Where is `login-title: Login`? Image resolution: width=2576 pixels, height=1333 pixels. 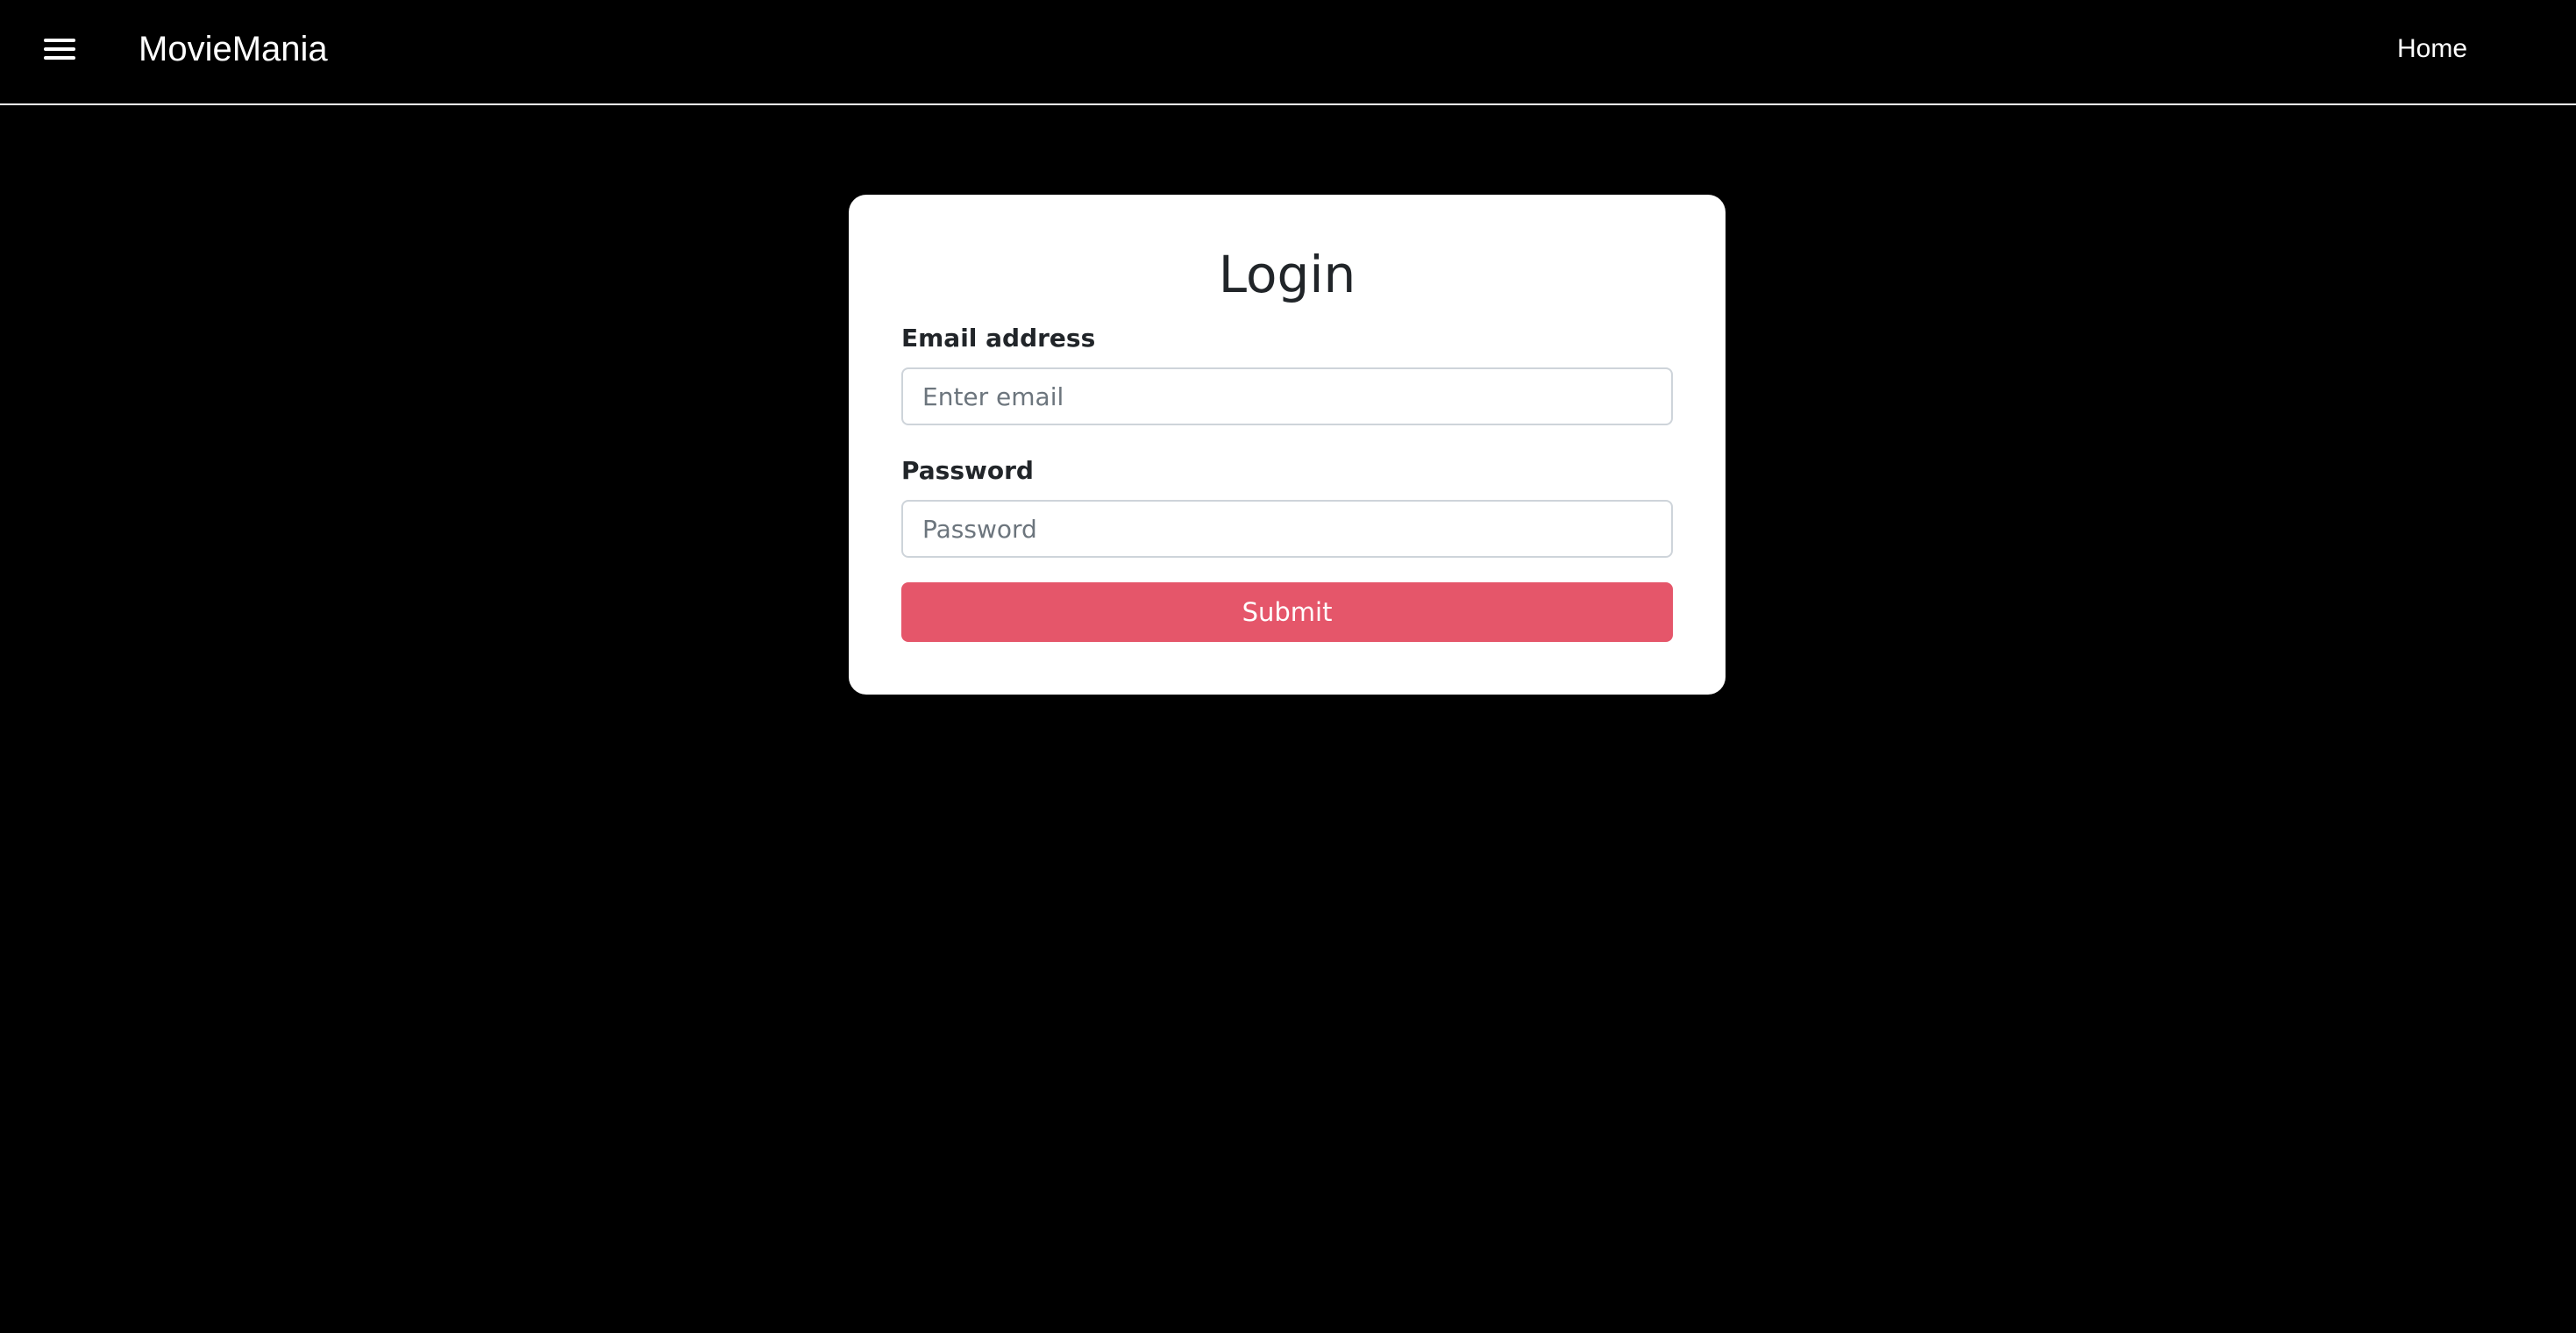 login-title: Login is located at coordinates (1287, 274).